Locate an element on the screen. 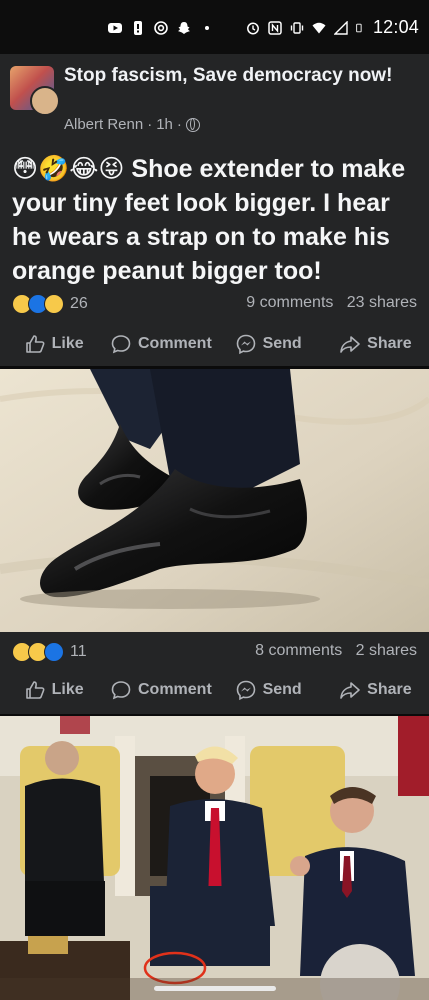 This screenshot has height=1000, width=429. post-meta: Albert Renn · 1h · is located at coordinates (132, 124).